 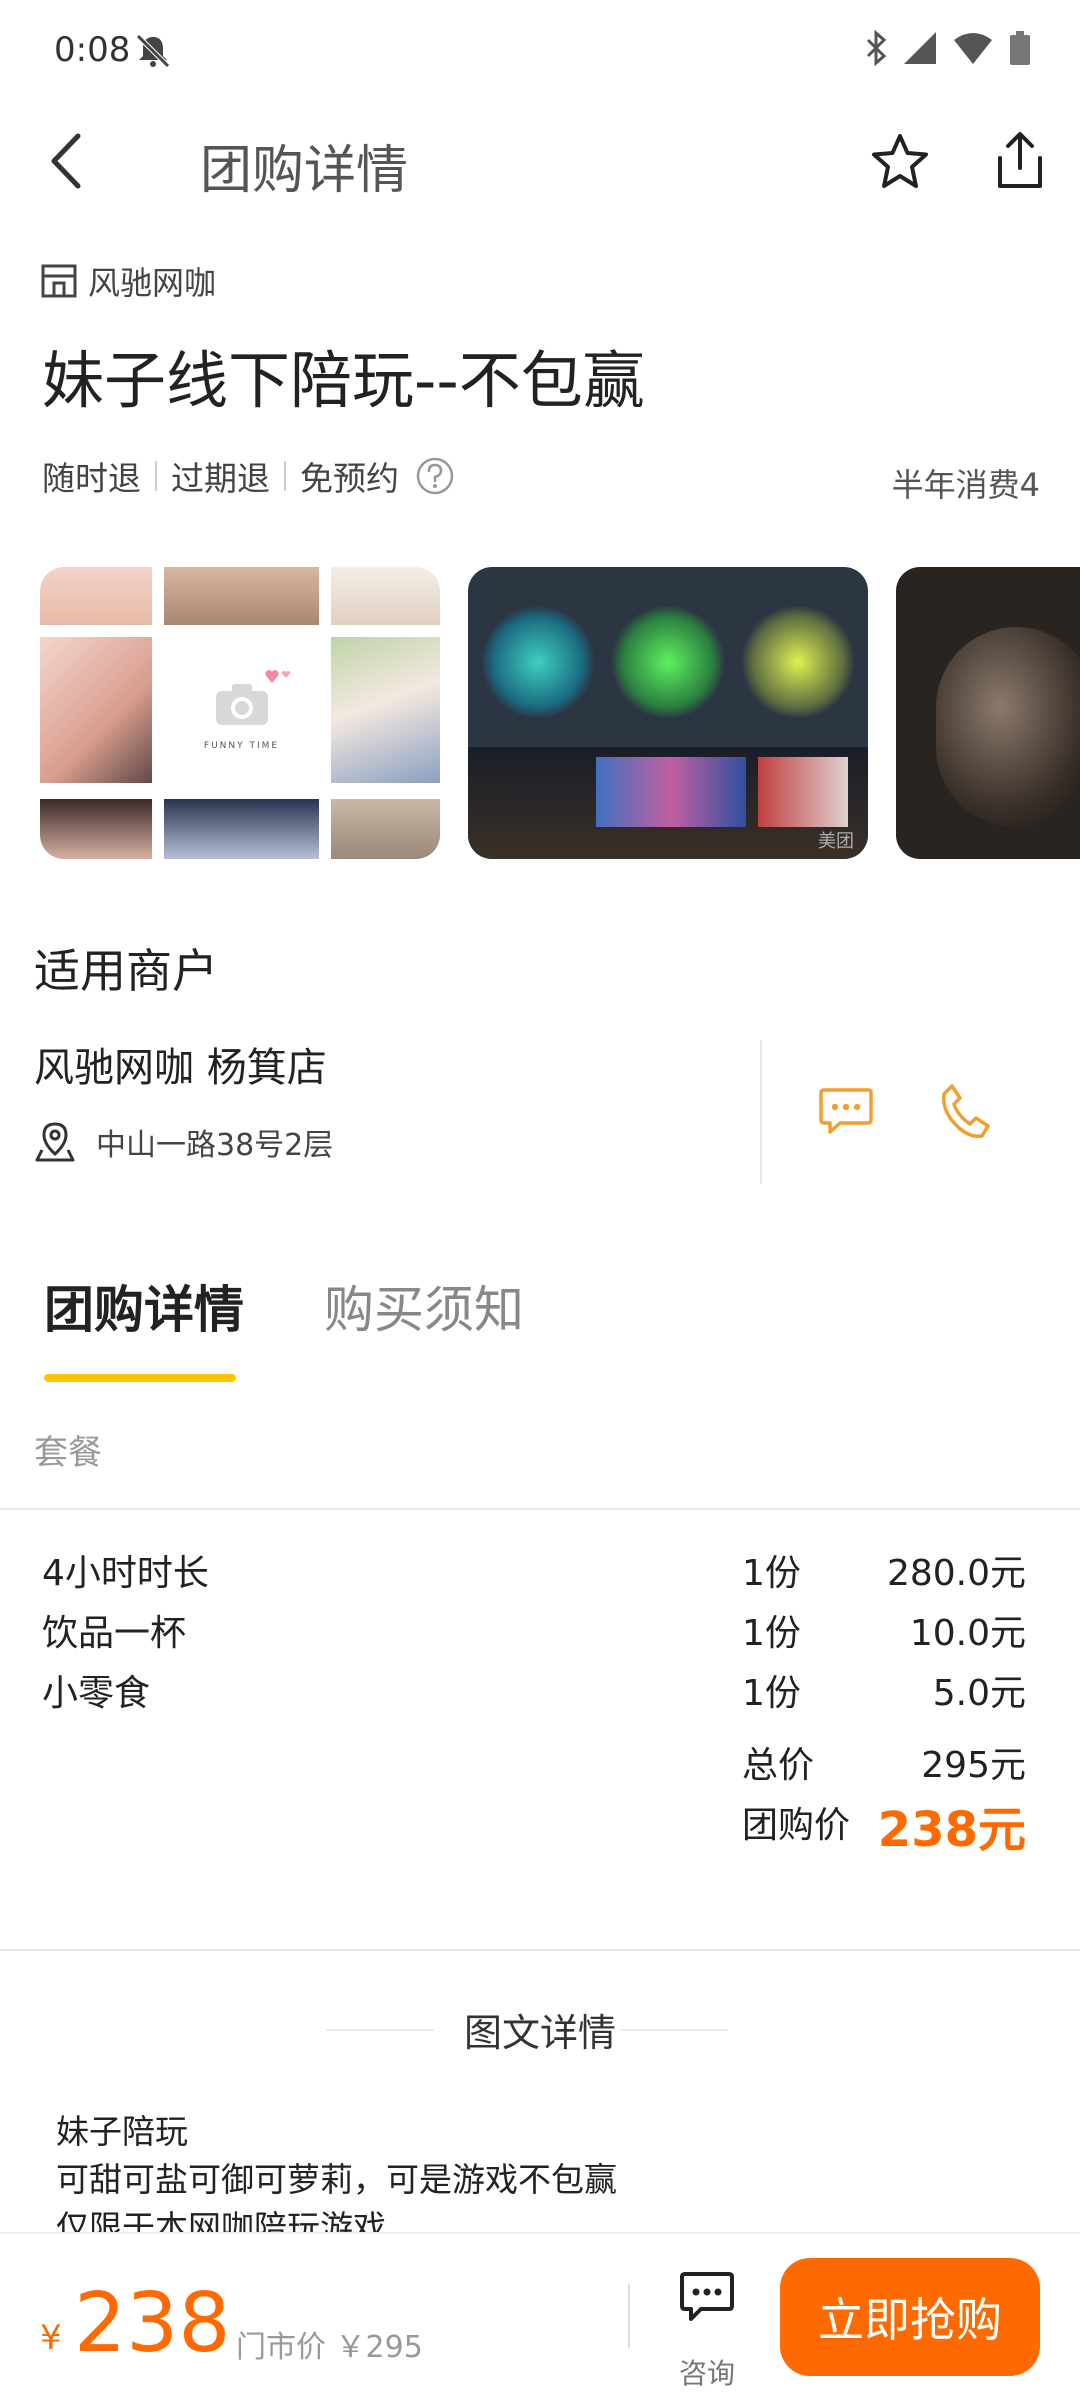 I want to click on heading-line-left, so click(x=380, y=2030).